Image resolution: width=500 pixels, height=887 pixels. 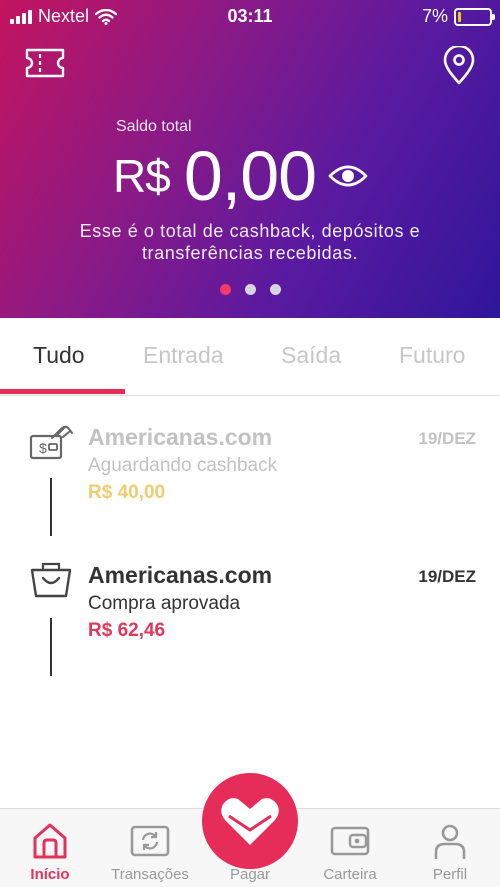 I want to click on ticket-icon, so click(x=45, y=63).